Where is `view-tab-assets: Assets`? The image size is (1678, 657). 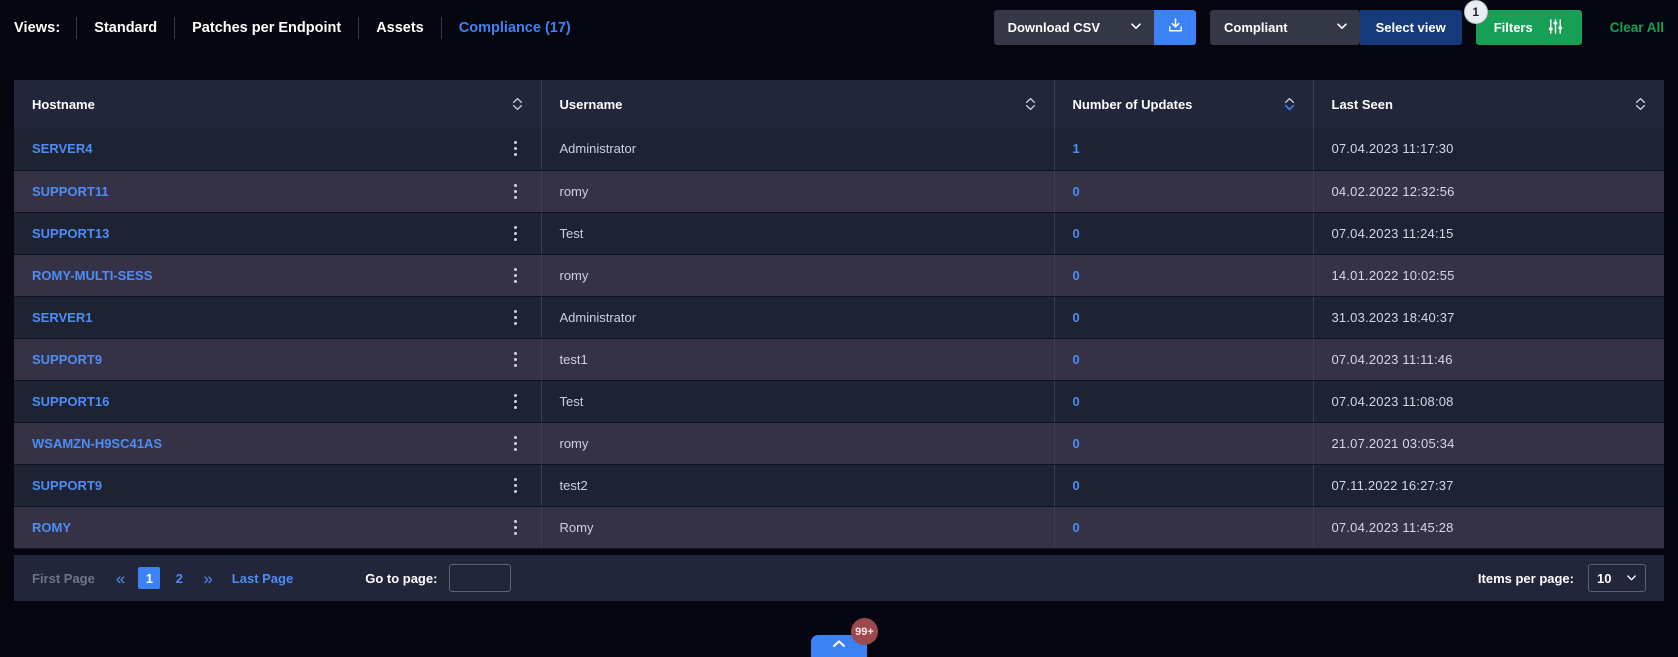 view-tab-assets: Assets is located at coordinates (399, 27).